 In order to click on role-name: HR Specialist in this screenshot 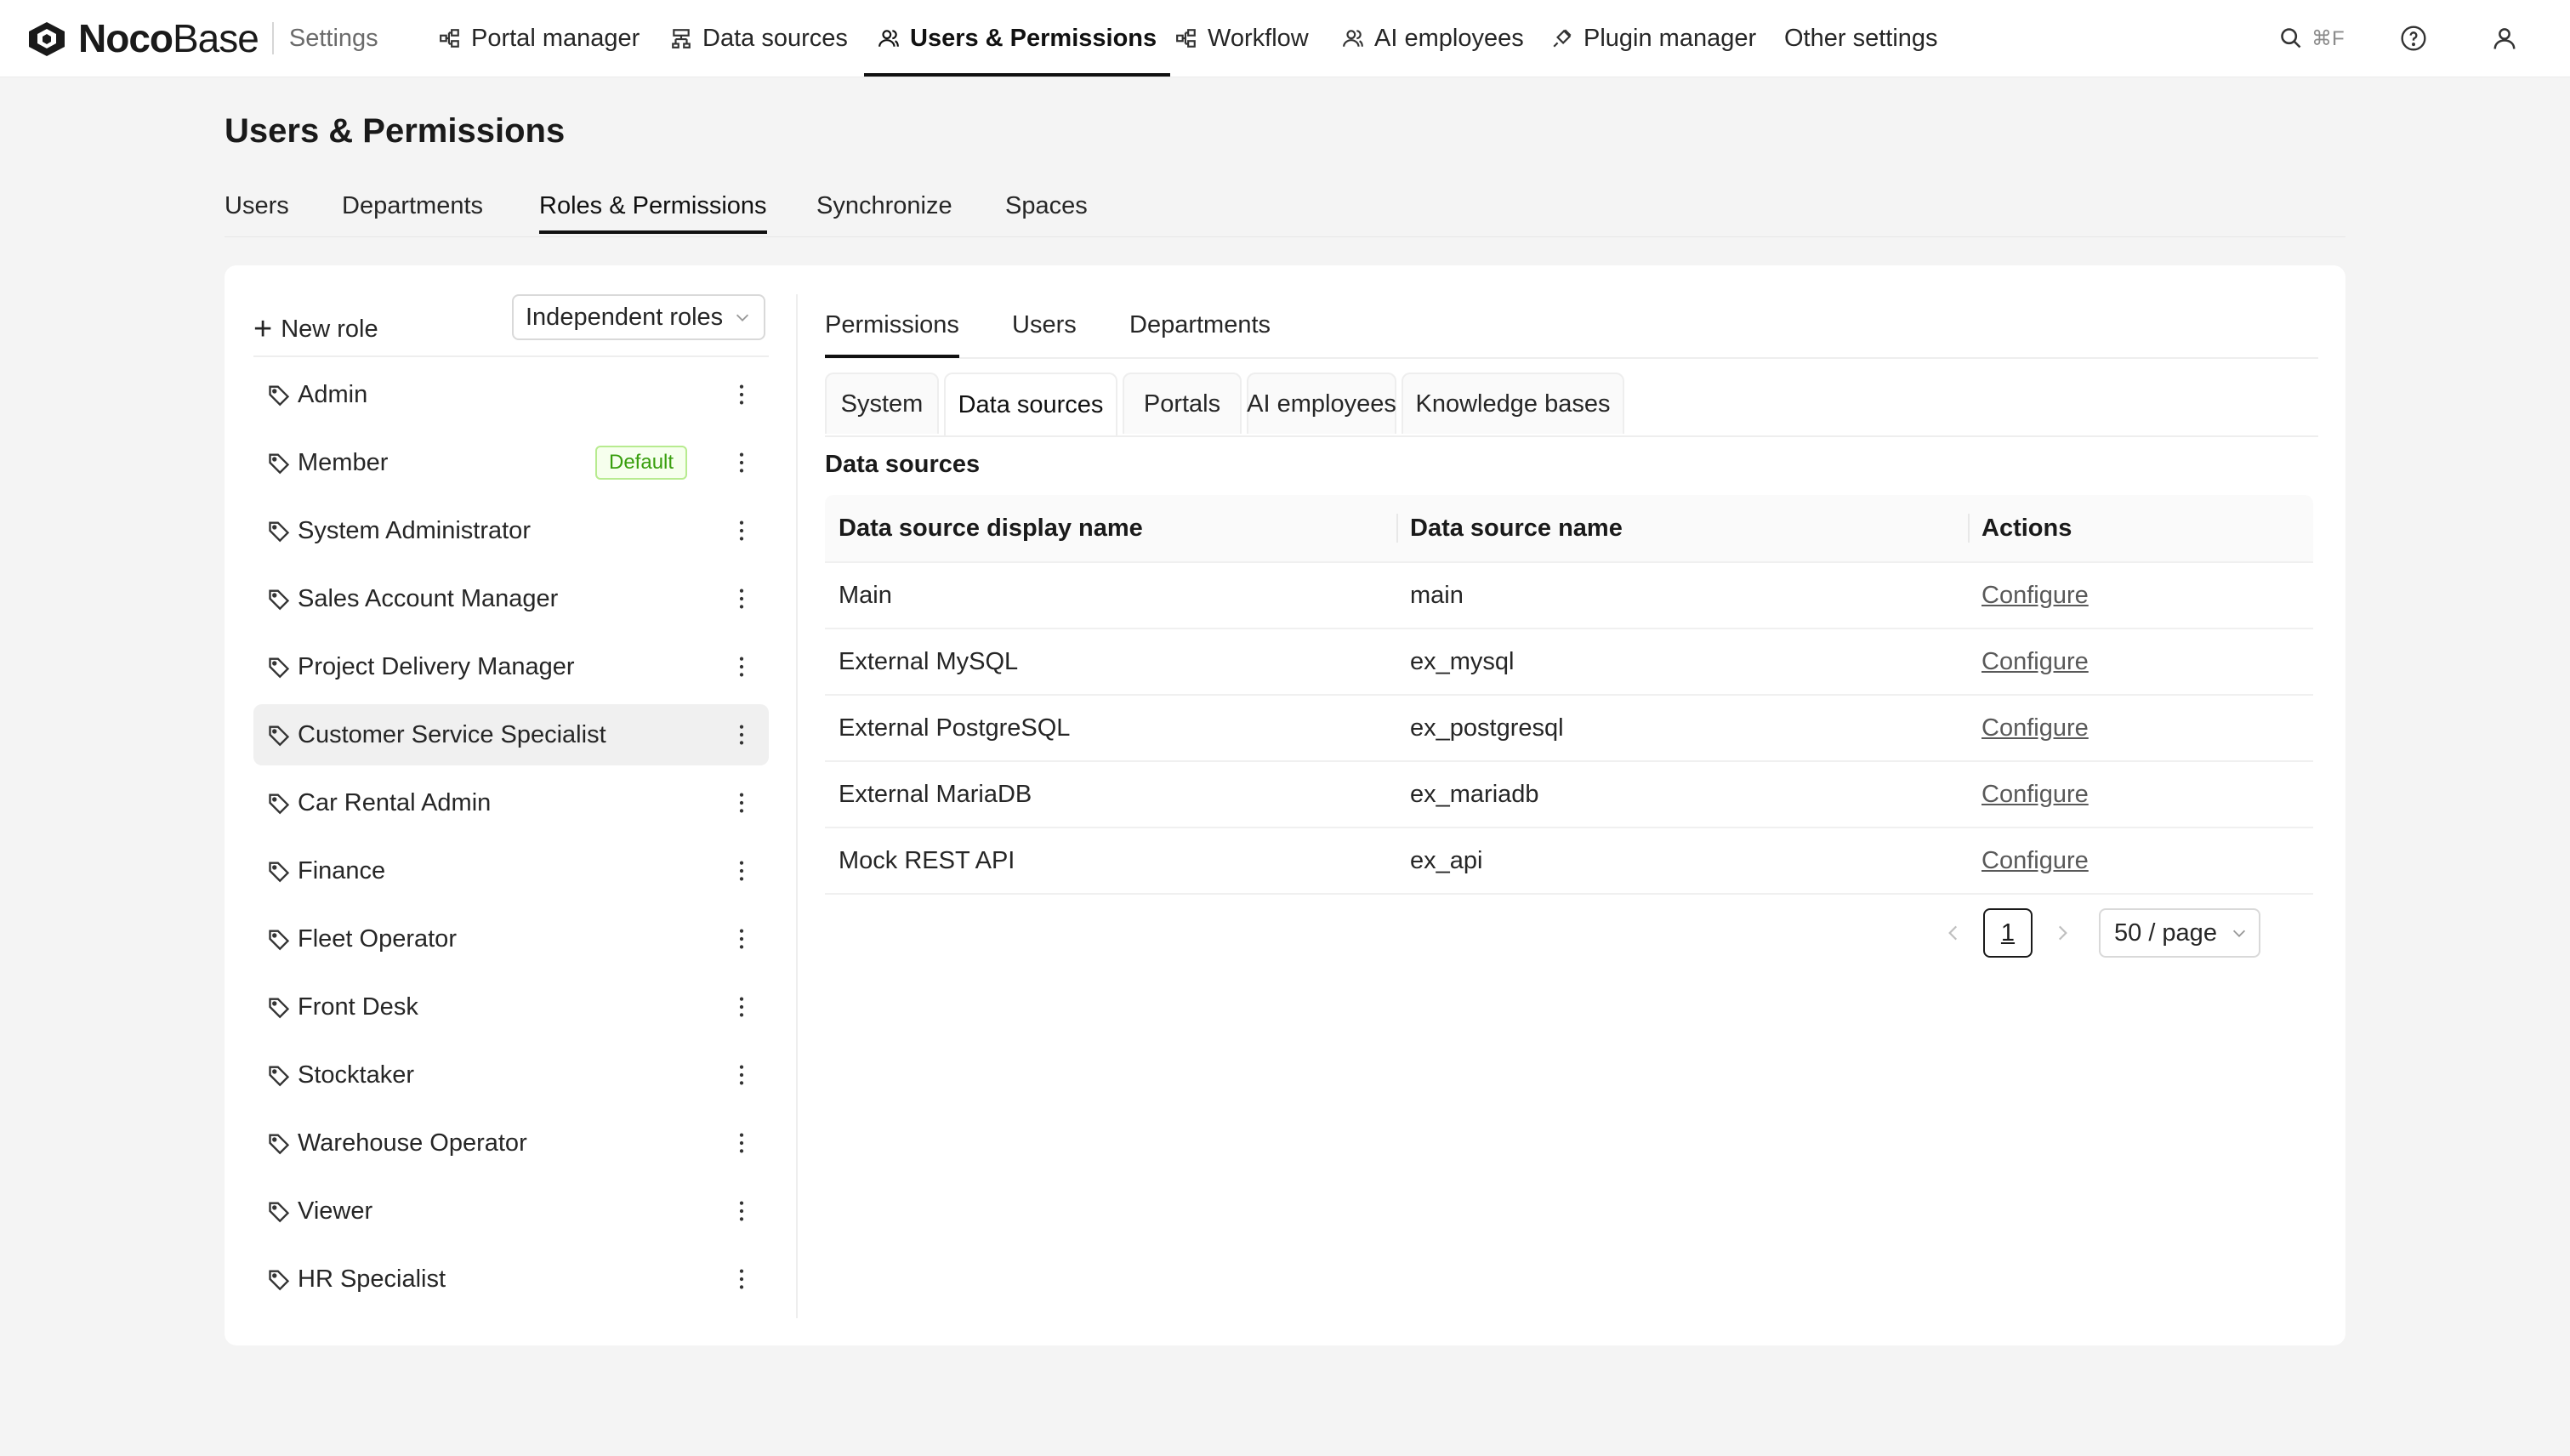, I will do `click(372, 1279)`.